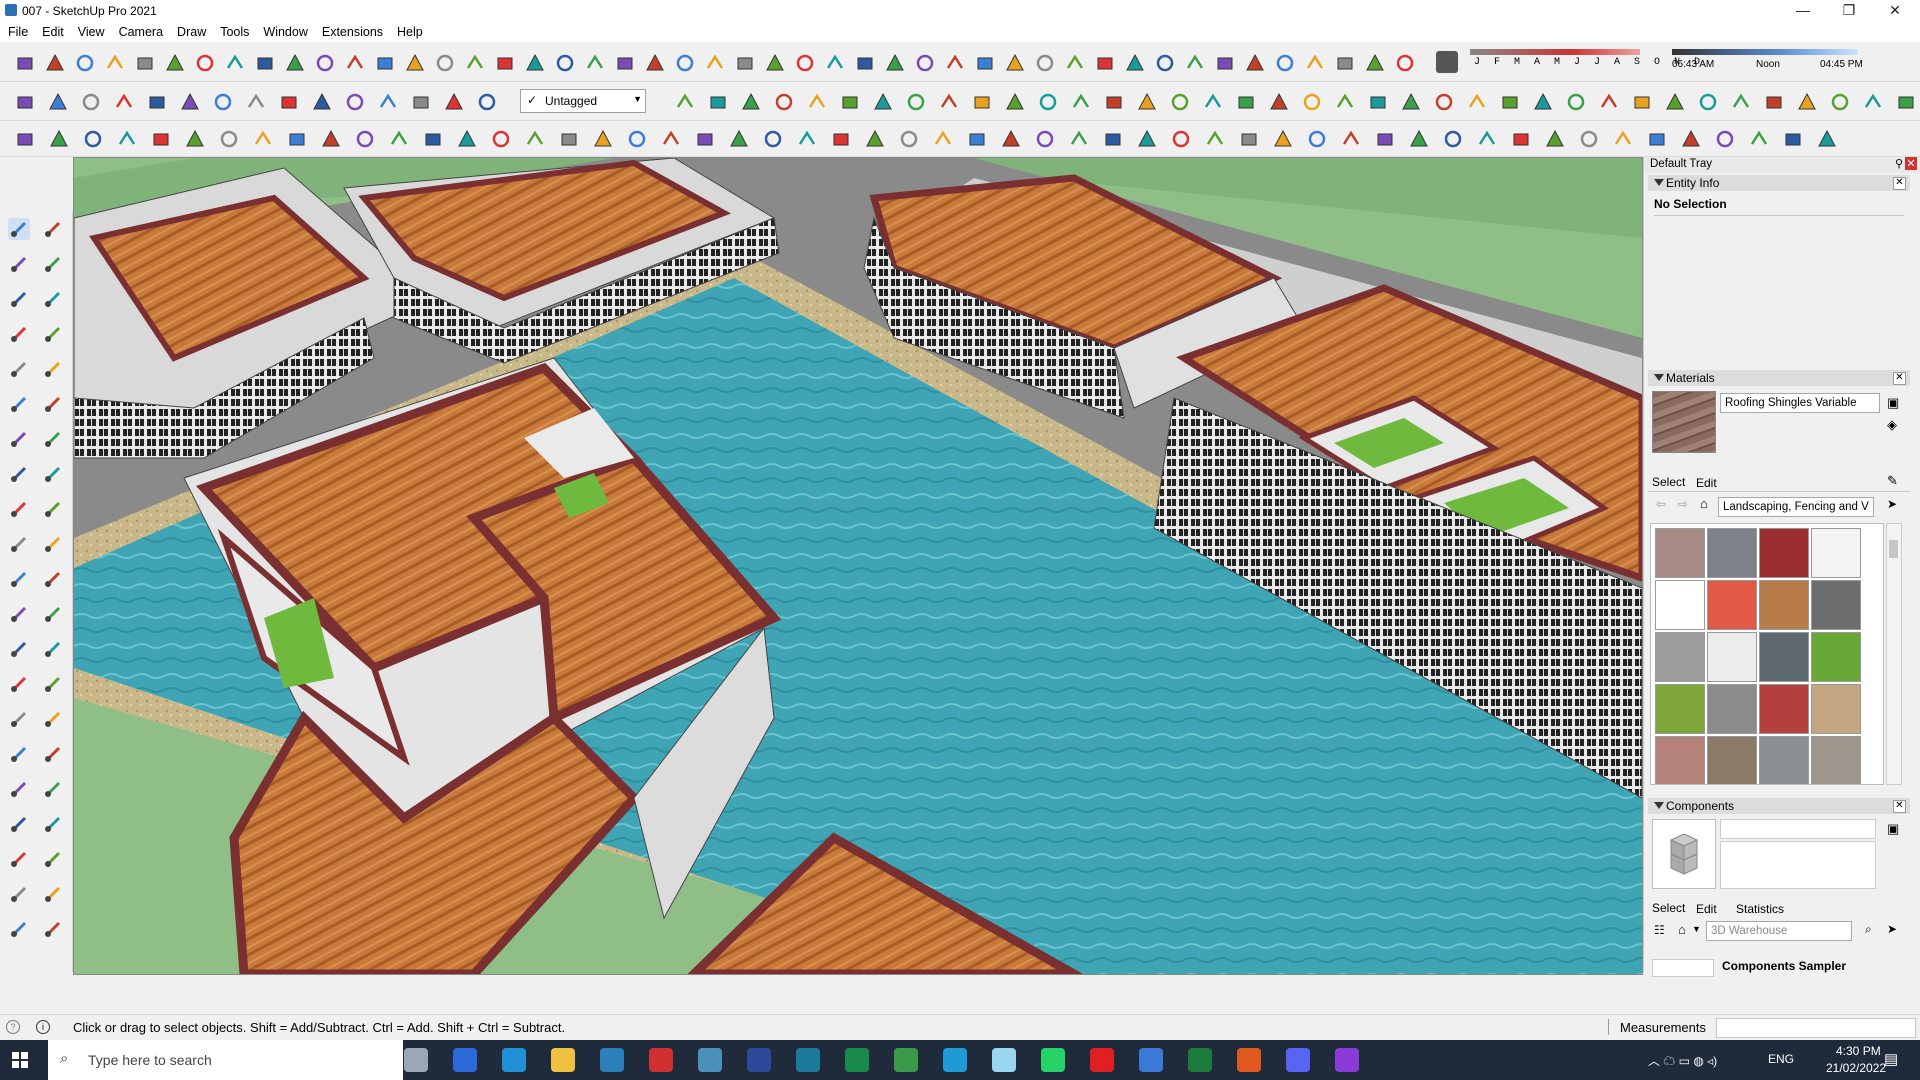 This screenshot has height=1080, width=1920. Describe the element at coordinates (583, 101) in the screenshot. I see `tag-dropdown: ✓ Untagged ▼` at that location.